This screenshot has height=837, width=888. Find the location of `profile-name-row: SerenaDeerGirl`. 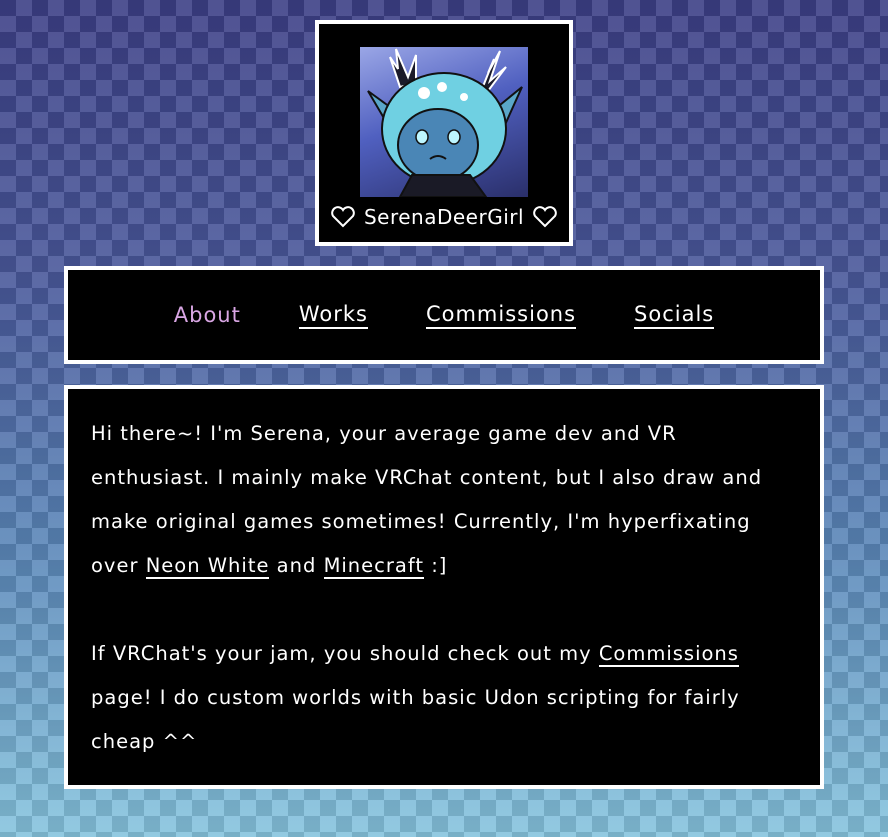

profile-name-row: SerenaDeerGirl is located at coordinates (444, 217).